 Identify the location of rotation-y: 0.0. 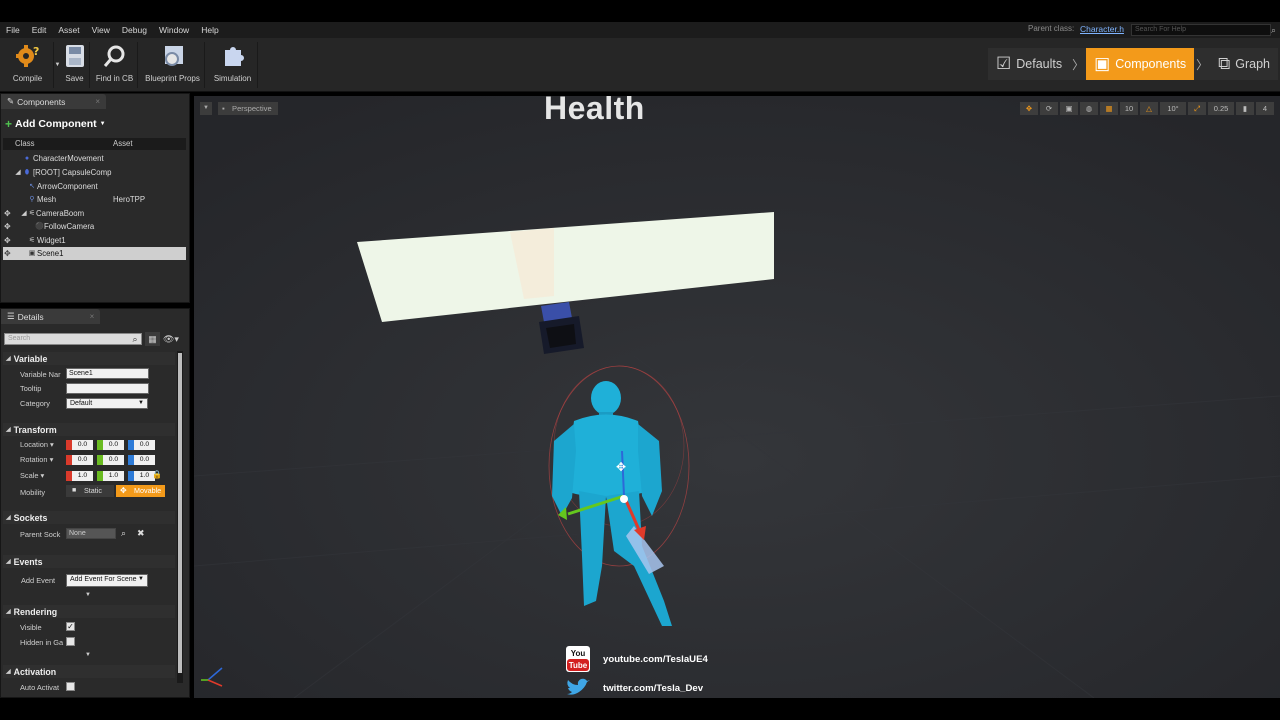
(113, 460).